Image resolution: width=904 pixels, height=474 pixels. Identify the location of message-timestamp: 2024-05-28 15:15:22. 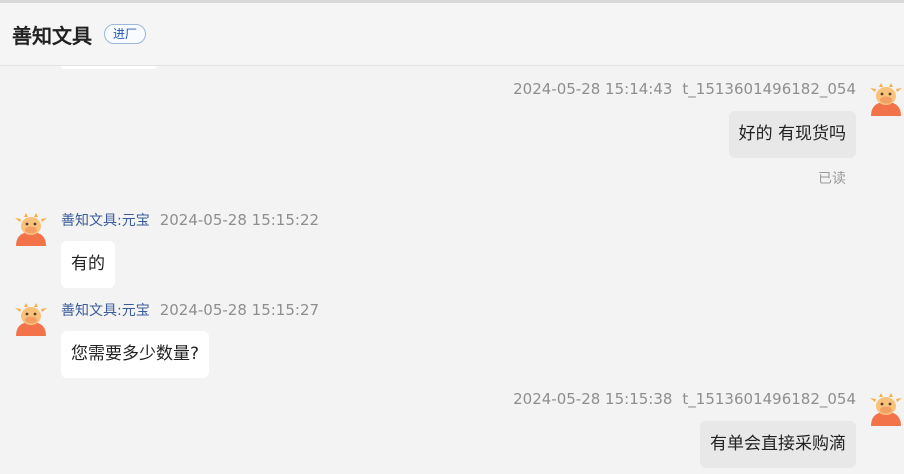
(239, 220).